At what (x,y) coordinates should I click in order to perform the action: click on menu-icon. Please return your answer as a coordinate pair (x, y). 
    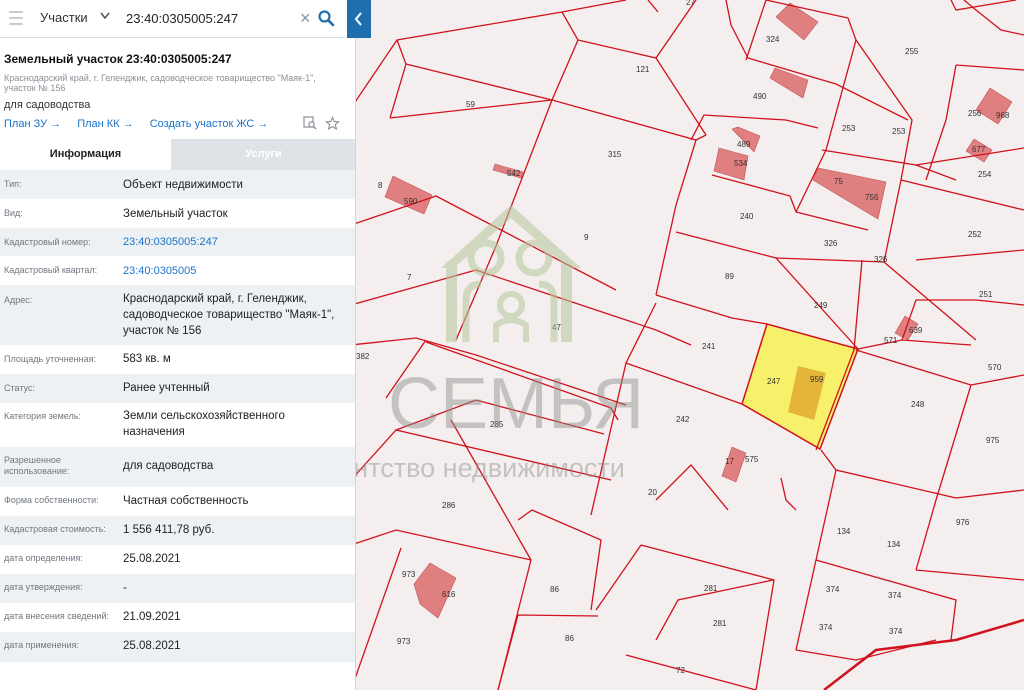
    Looking at the image, I should click on (16, 18).